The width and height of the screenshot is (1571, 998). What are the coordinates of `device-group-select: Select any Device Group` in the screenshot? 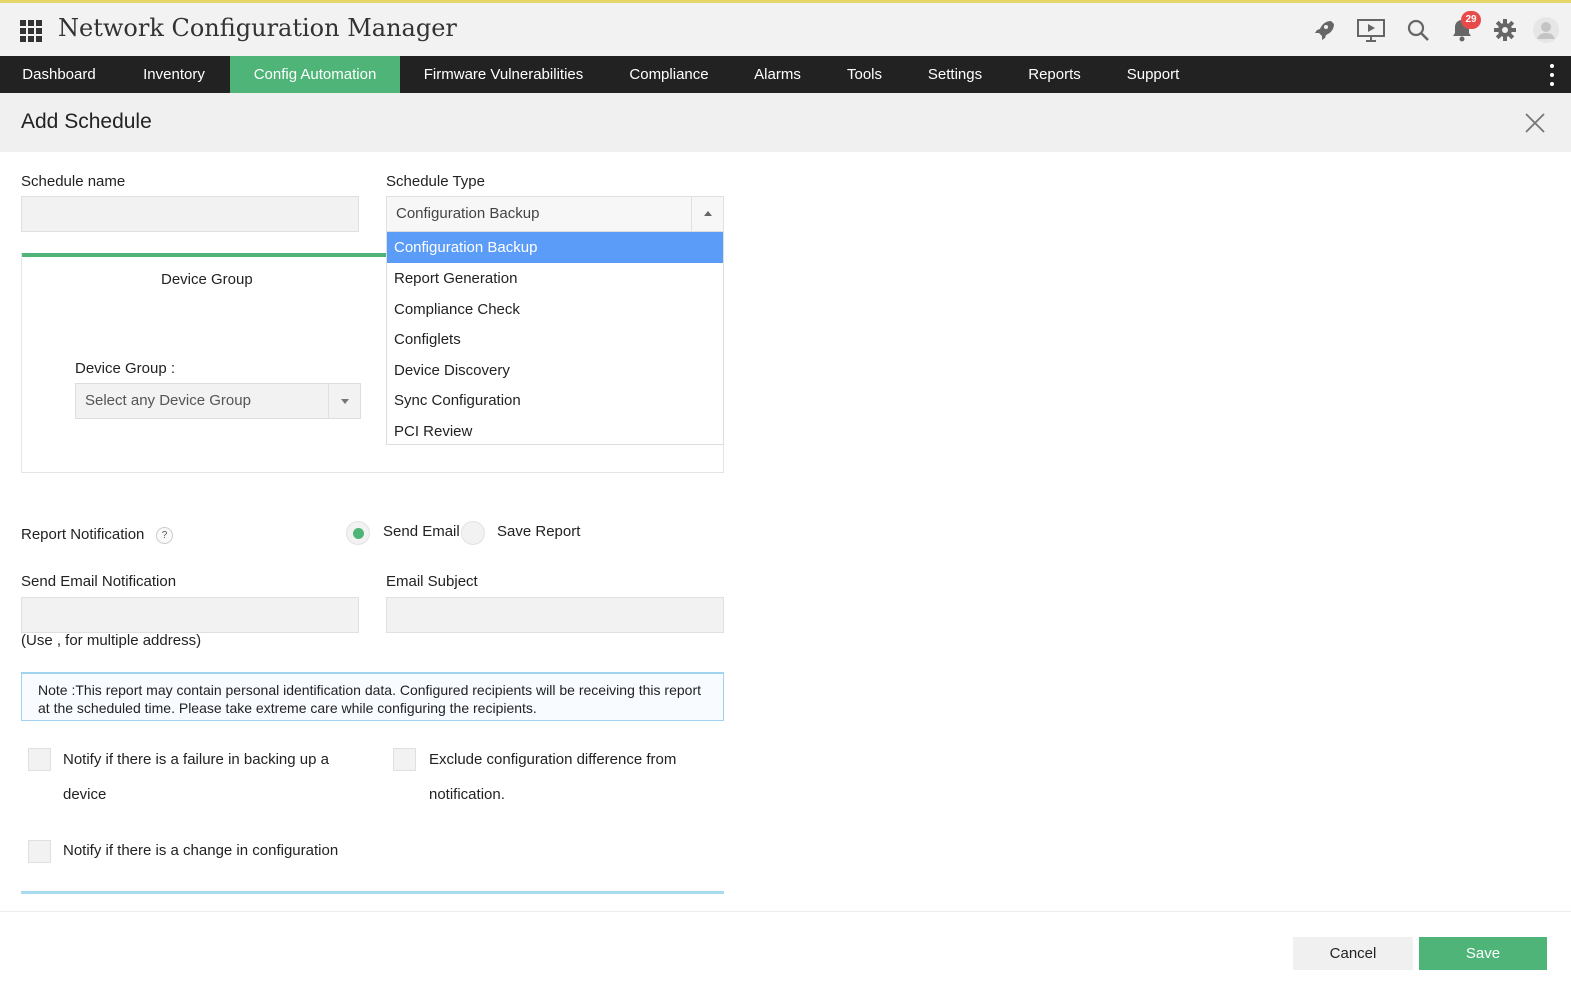 It's located at (218, 401).